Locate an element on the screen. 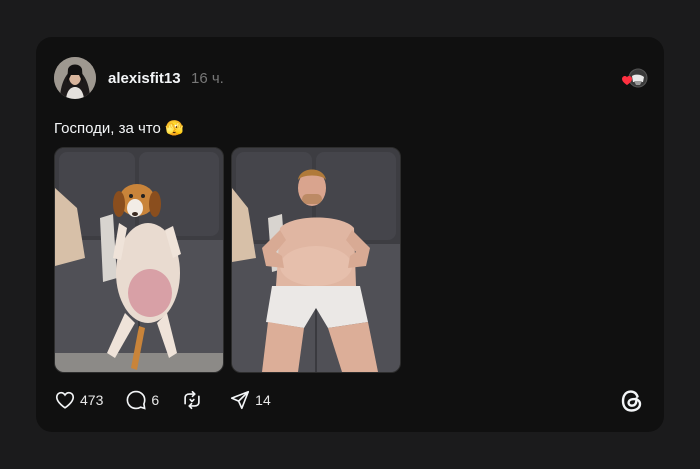  repost-icon is located at coordinates (192, 400).